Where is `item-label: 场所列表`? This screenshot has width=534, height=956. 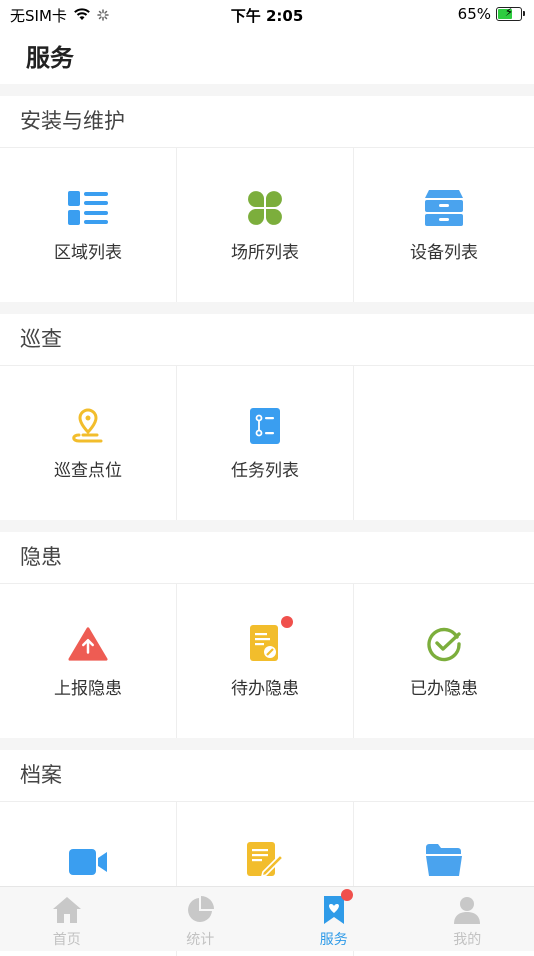 item-label: 场所列表 is located at coordinates (265, 250).